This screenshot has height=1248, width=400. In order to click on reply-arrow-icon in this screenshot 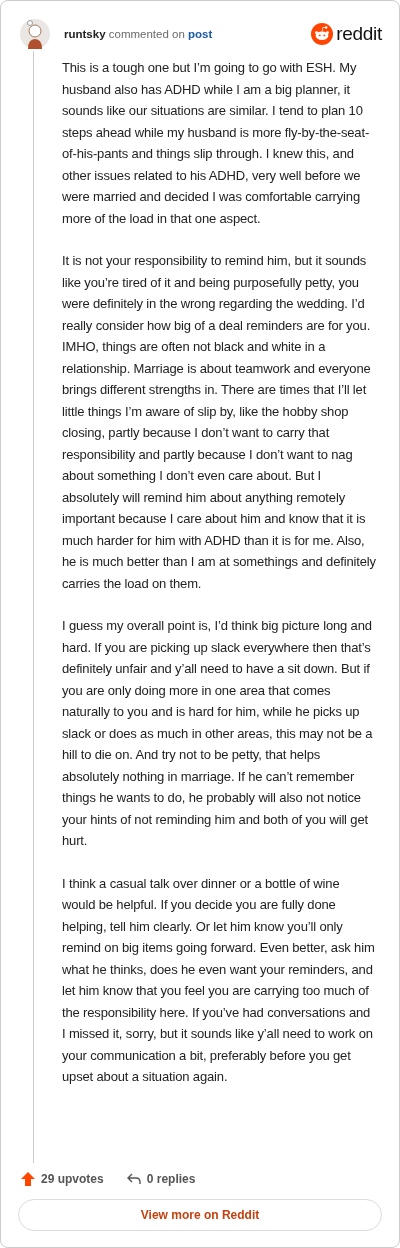, I will do `click(133, 1179)`.